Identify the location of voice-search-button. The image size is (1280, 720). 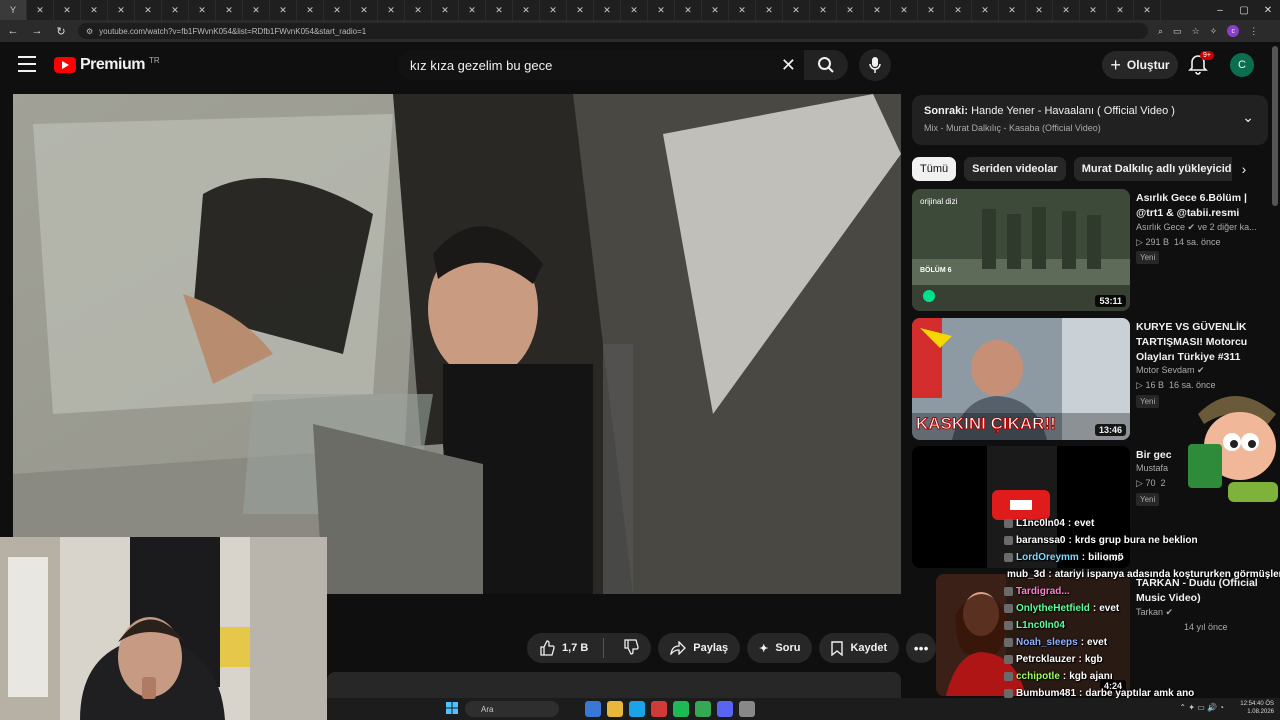
(875, 65).